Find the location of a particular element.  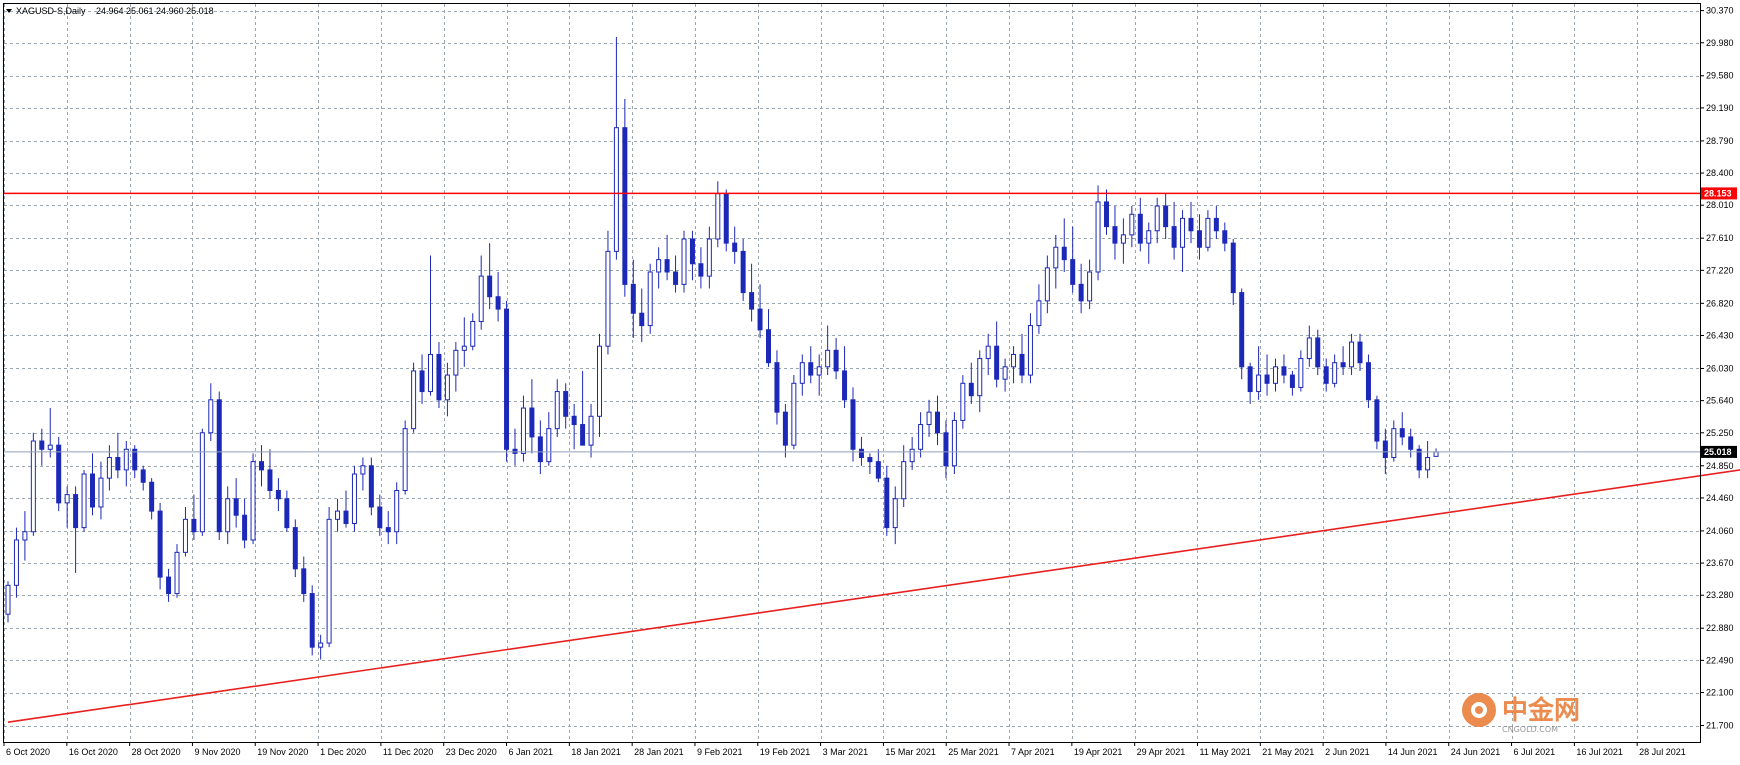

time-tick-label: 19 Feb 2021 is located at coordinates (785, 752).